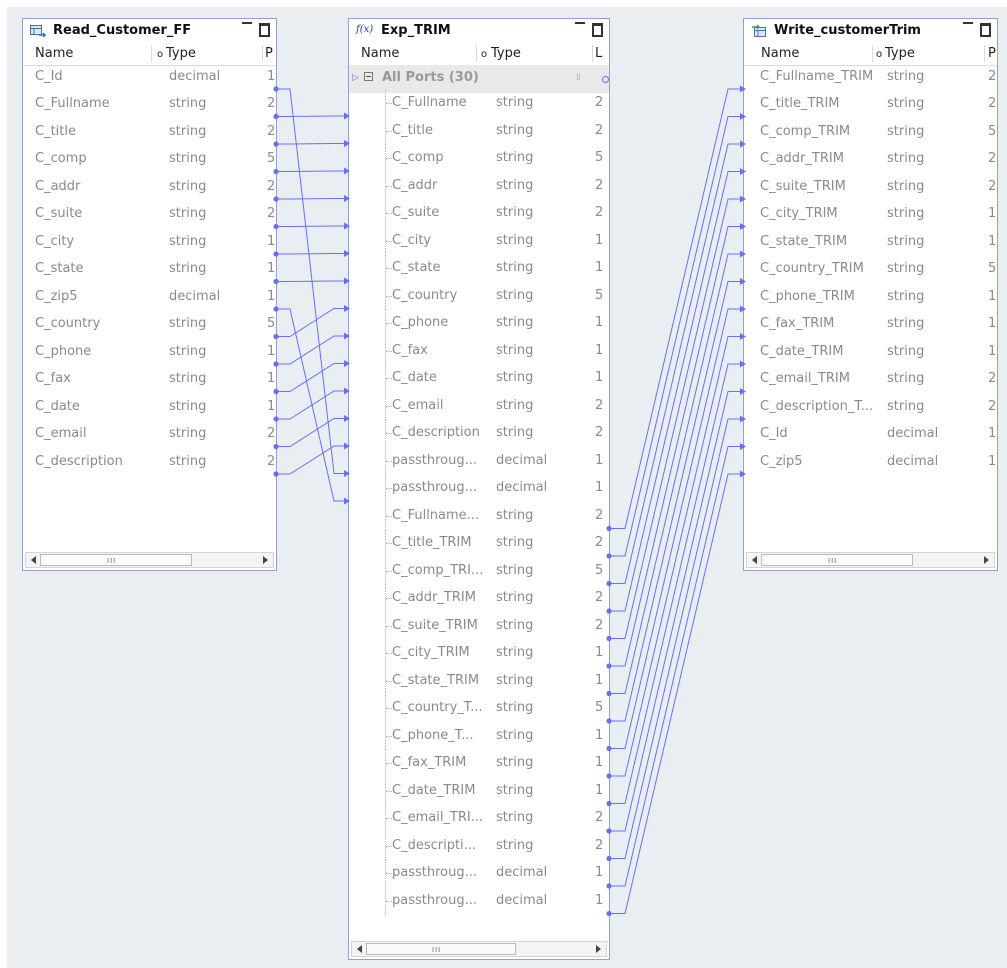 The width and height of the screenshot is (1007, 968). What do you see at coordinates (479, 571) in the screenshot?
I see `port-row: C_comp_TRI... string 5` at bounding box center [479, 571].